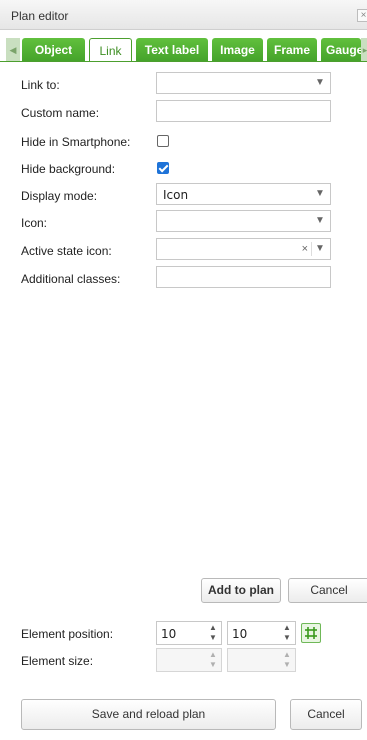 The image size is (367, 740). Describe the element at coordinates (163, 141) in the screenshot. I see `hide-smartphone-checkbox` at that location.